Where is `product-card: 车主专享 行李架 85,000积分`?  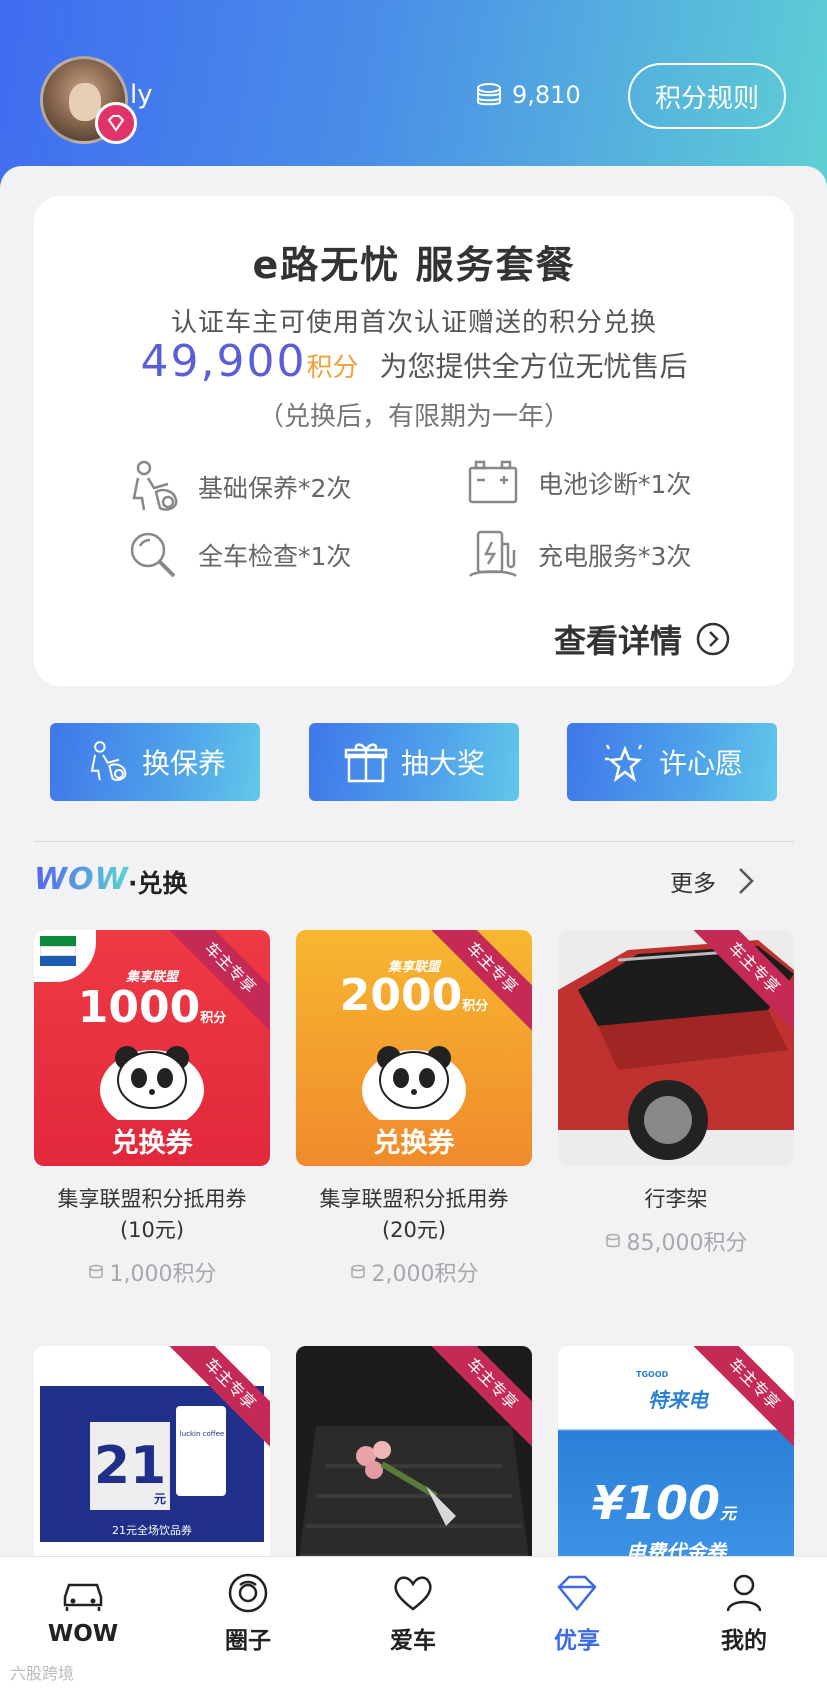 product-card: 车主专享 行李架 85,000积分 is located at coordinates (676, 1093).